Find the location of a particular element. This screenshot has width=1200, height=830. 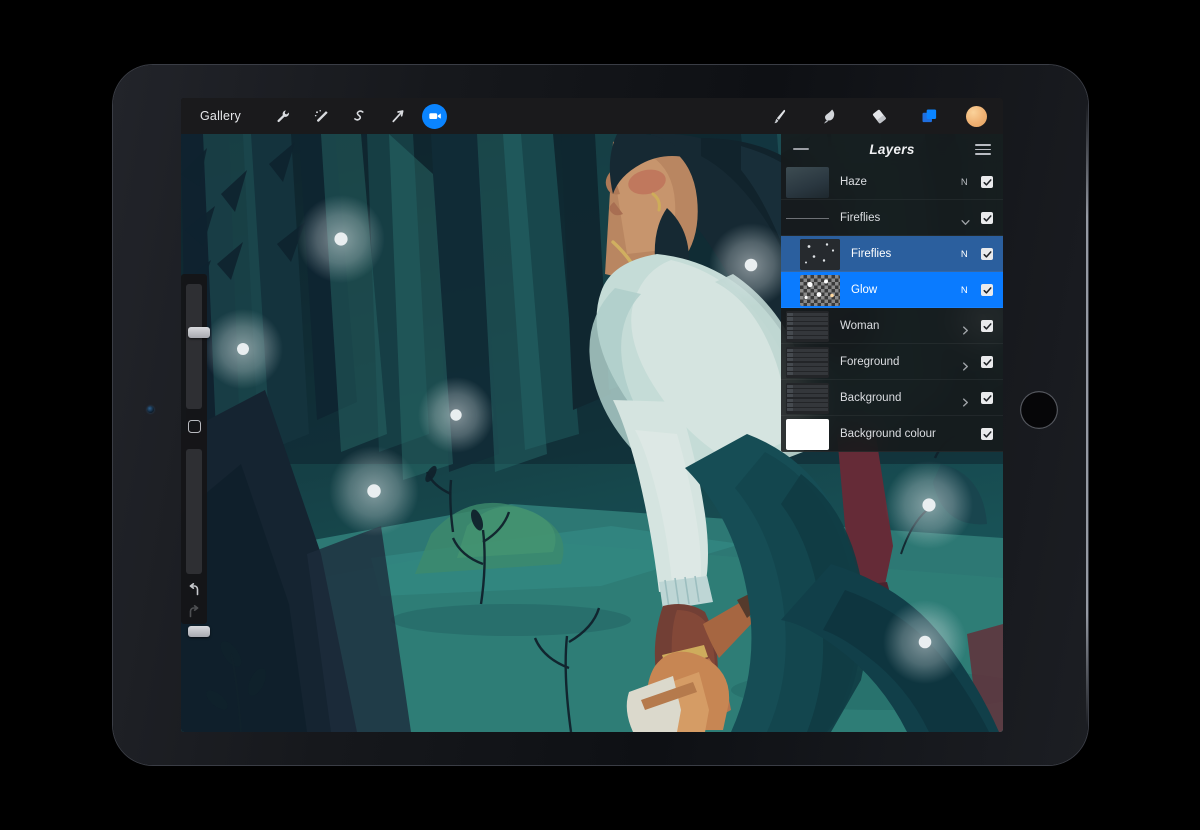

layer-row: Background is located at coordinates (892, 398).